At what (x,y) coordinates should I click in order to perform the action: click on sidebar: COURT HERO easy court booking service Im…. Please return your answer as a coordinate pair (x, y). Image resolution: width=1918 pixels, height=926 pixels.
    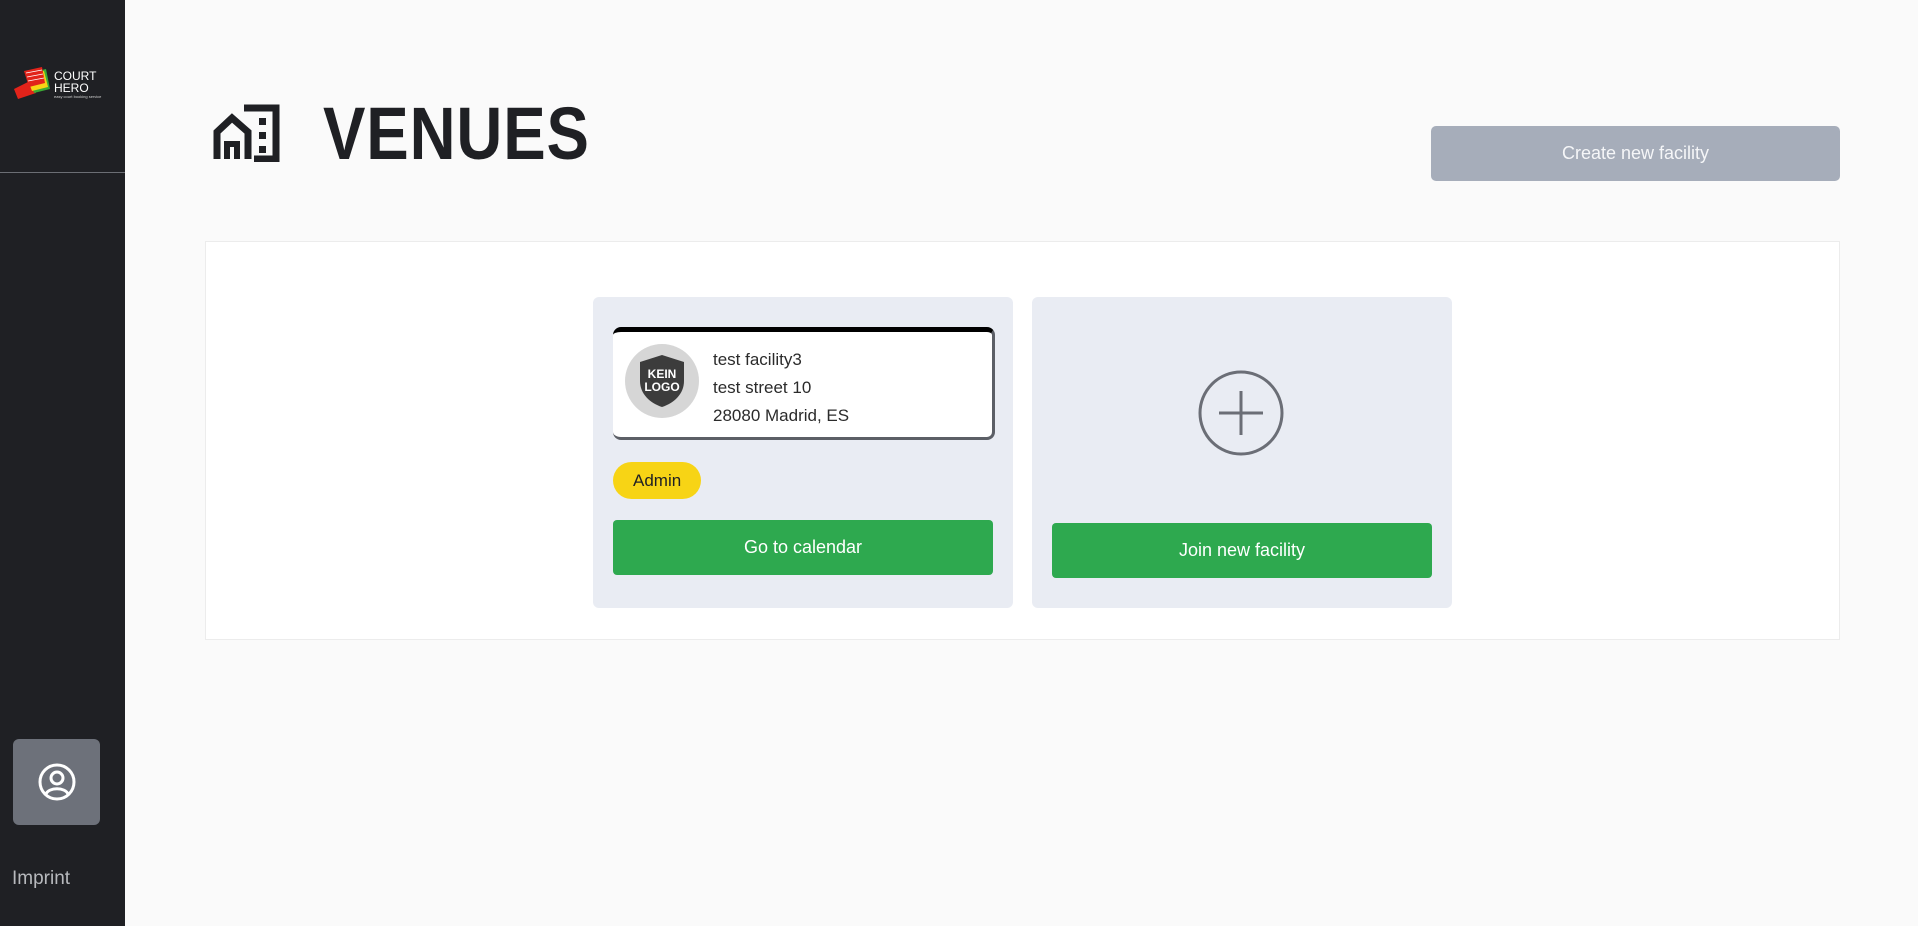
    Looking at the image, I should click on (62, 463).